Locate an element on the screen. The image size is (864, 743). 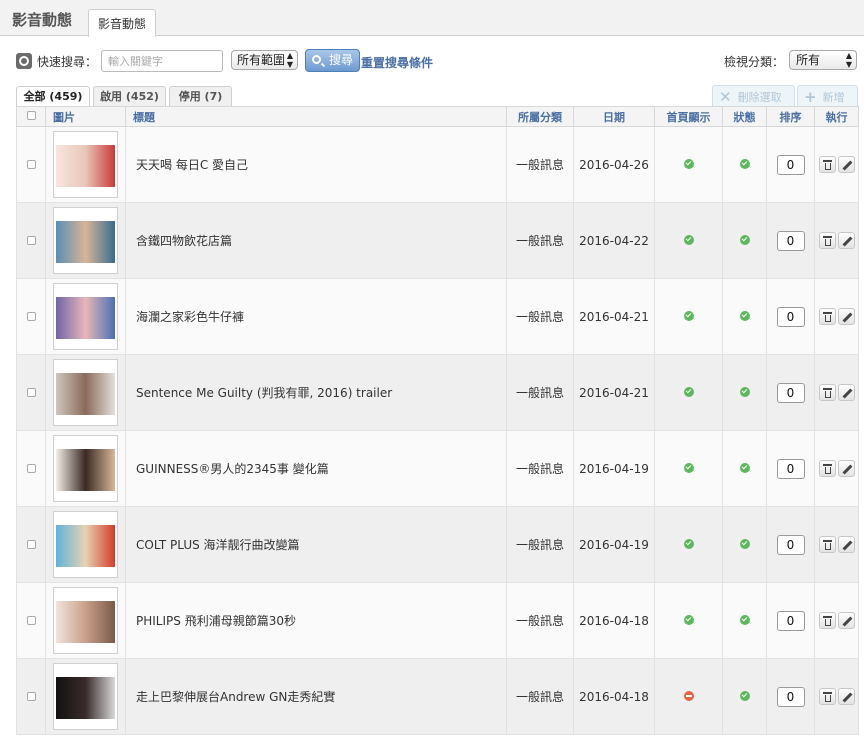
row-title: 天天喝 每日C 愛自己 is located at coordinates (316, 164).